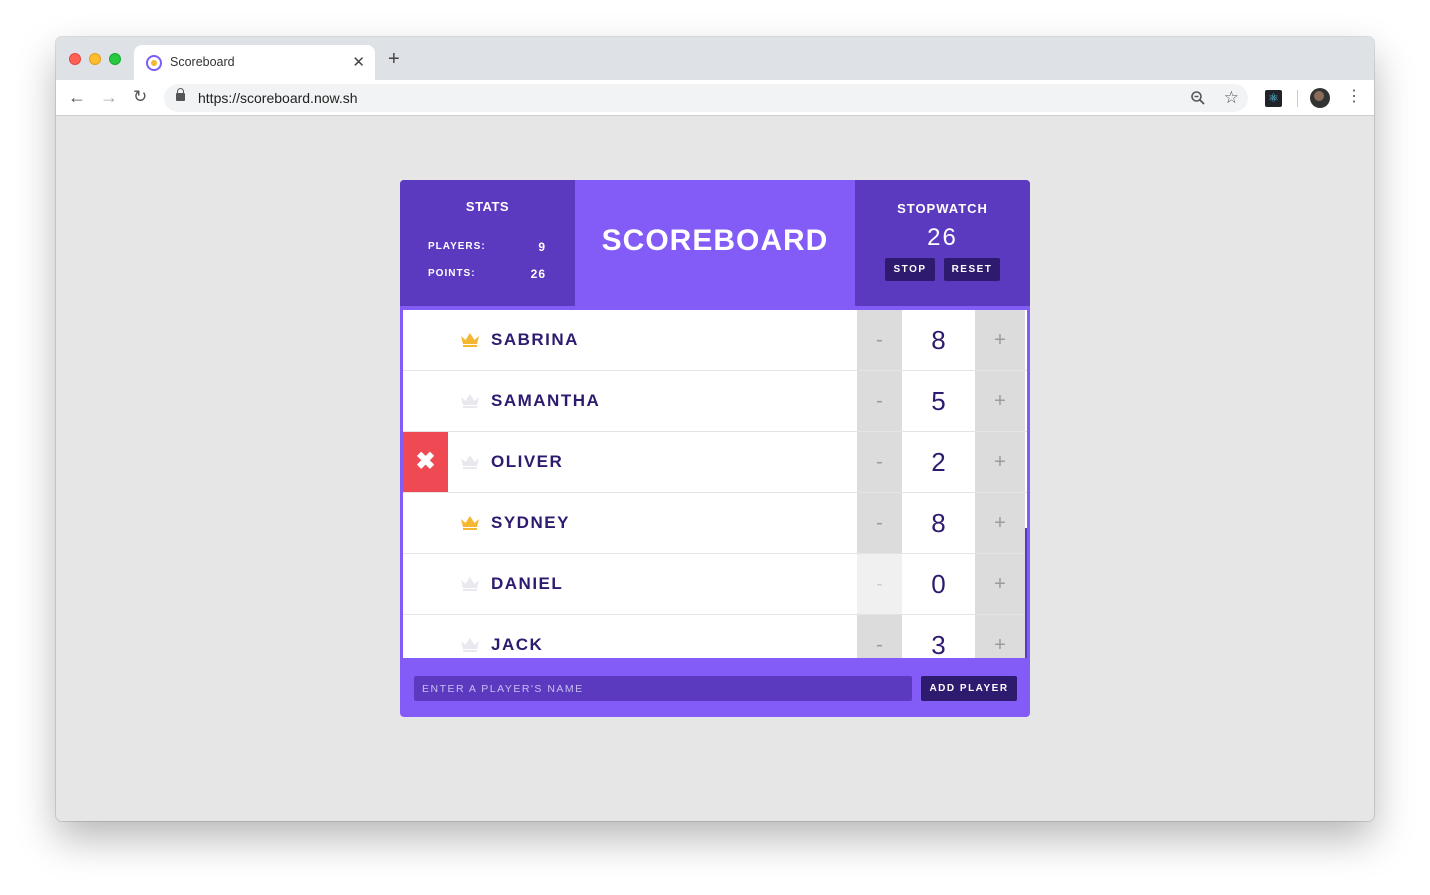  What do you see at coordinates (715, 240) in the screenshot?
I see `page-title: SCOREBOARD` at bounding box center [715, 240].